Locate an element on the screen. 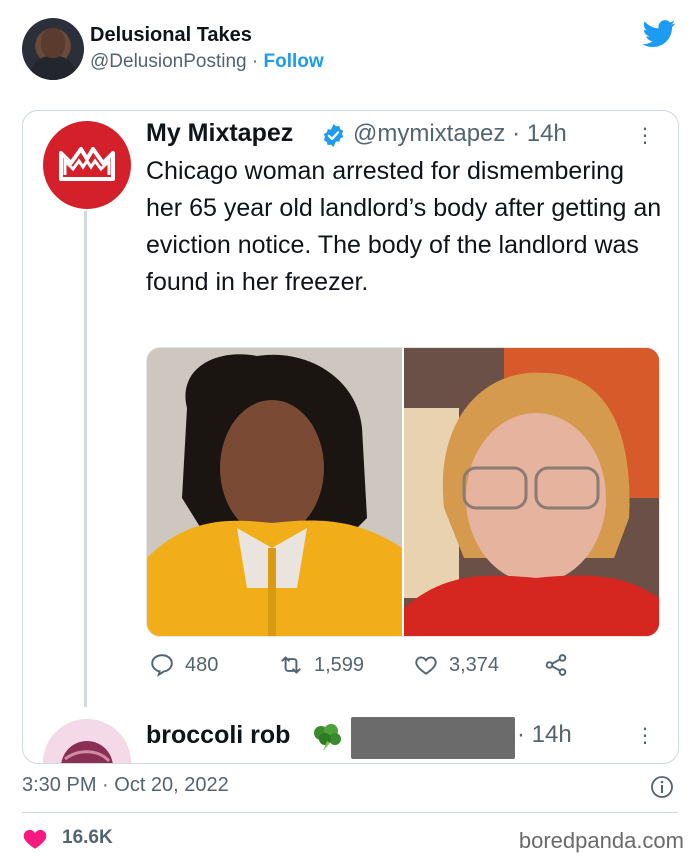  retweet-count: 1,599 is located at coordinates (339, 664).